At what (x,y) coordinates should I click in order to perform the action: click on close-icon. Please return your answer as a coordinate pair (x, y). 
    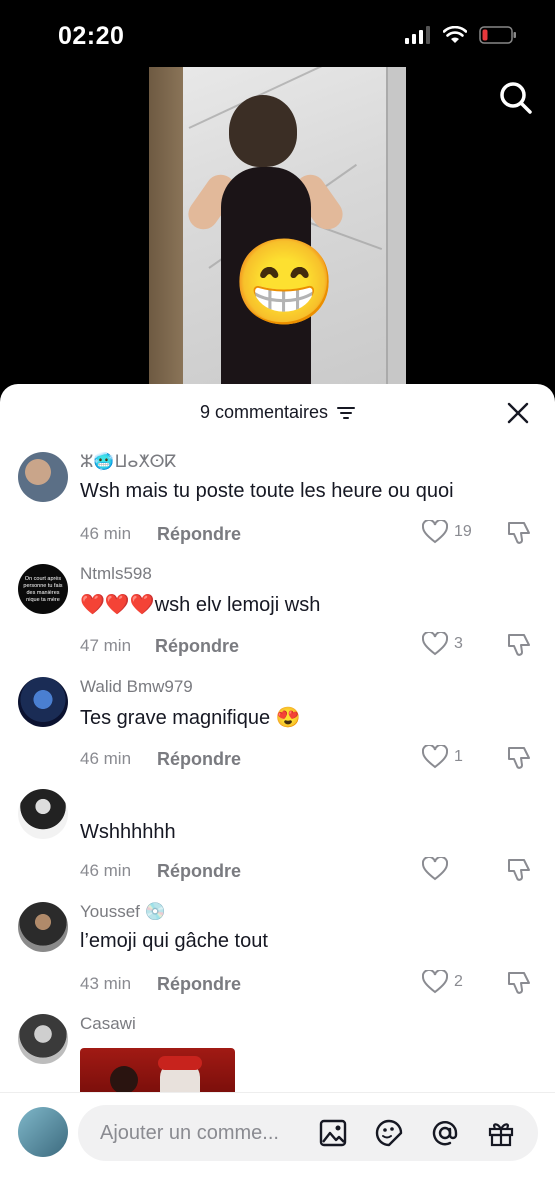
    Looking at the image, I should click on (518, 413).